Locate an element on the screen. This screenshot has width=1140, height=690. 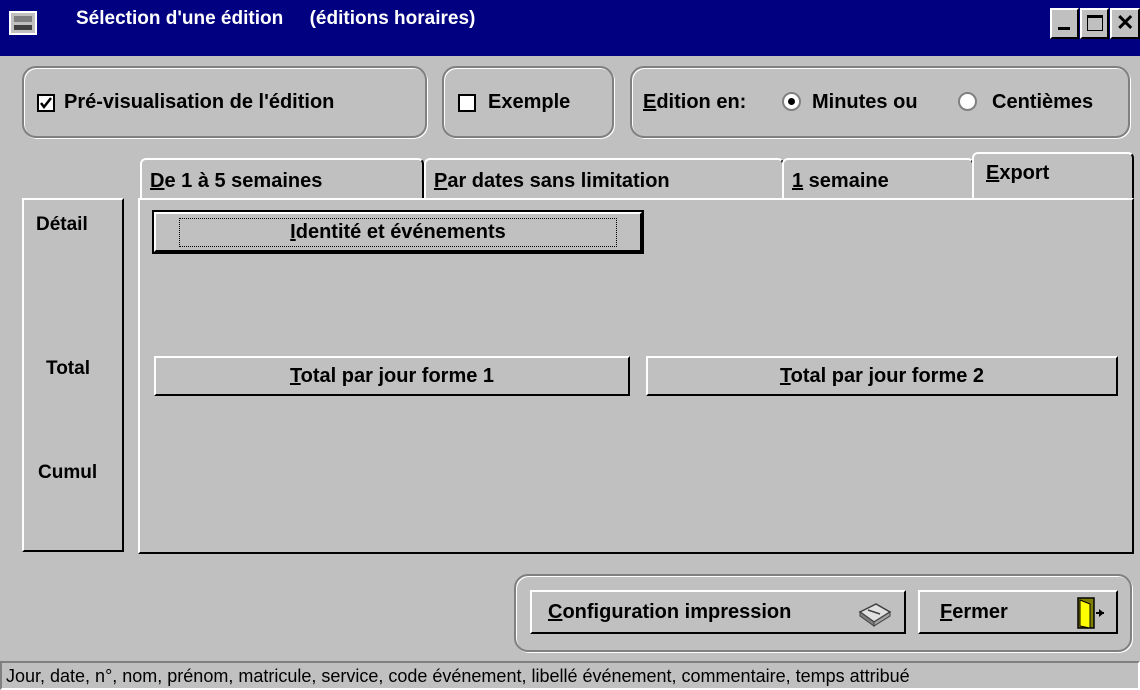
maximize-icon is located at coordinates (1095, 23).